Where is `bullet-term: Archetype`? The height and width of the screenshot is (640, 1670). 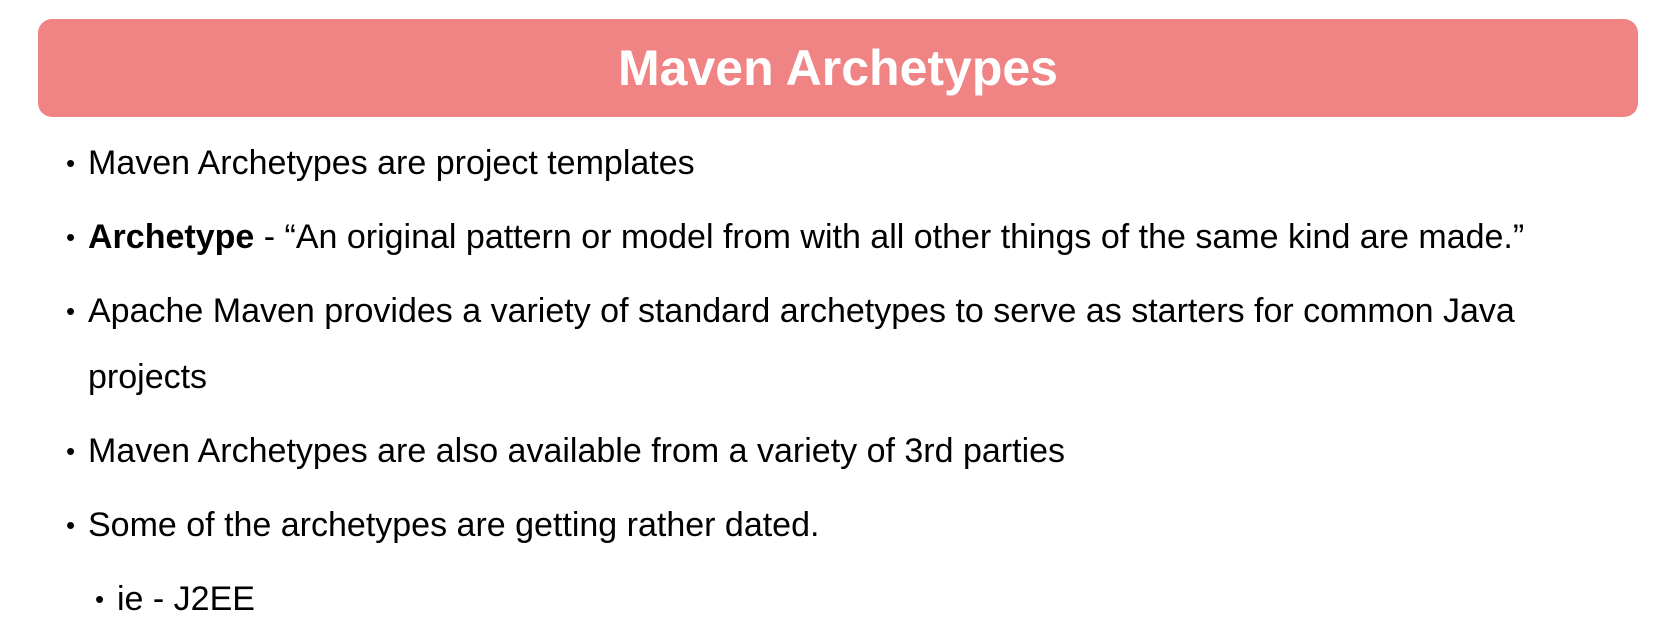
bullet-term: Archetype is located at coordinates (171, 237).